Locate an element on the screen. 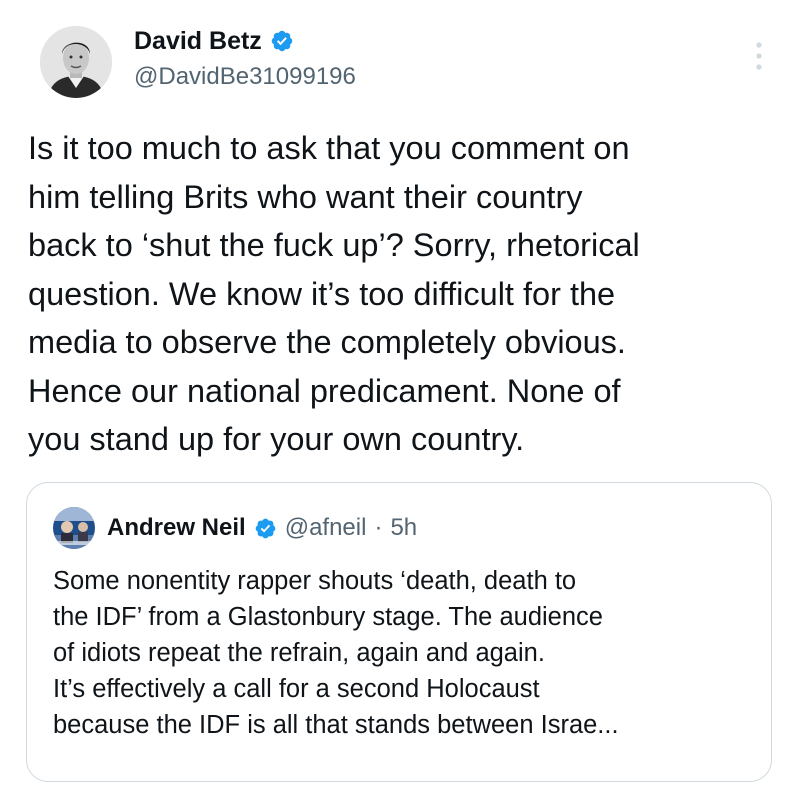 Image resolution: width=800 pixels, height=793 pixels. verified-badge-icon is located at coordinates (282, 41).